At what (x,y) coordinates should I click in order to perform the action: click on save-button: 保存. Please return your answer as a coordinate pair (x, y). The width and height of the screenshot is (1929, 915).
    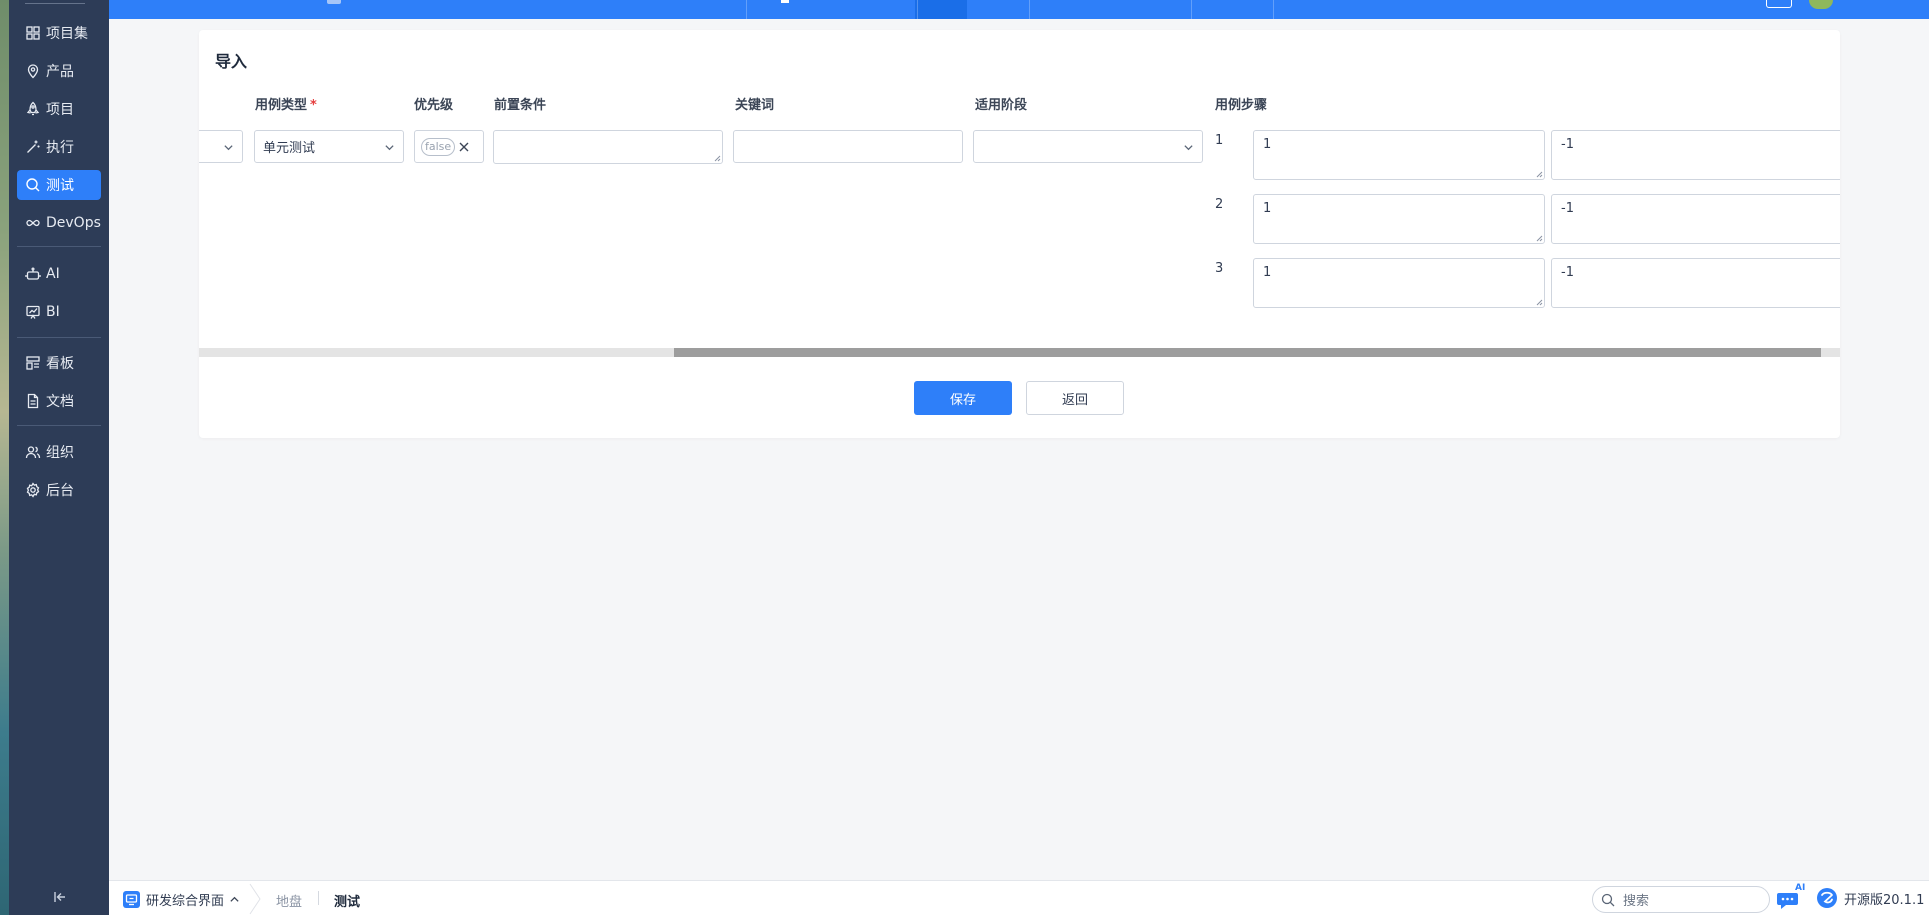
    Looking at the image, I should click on (963, 398).